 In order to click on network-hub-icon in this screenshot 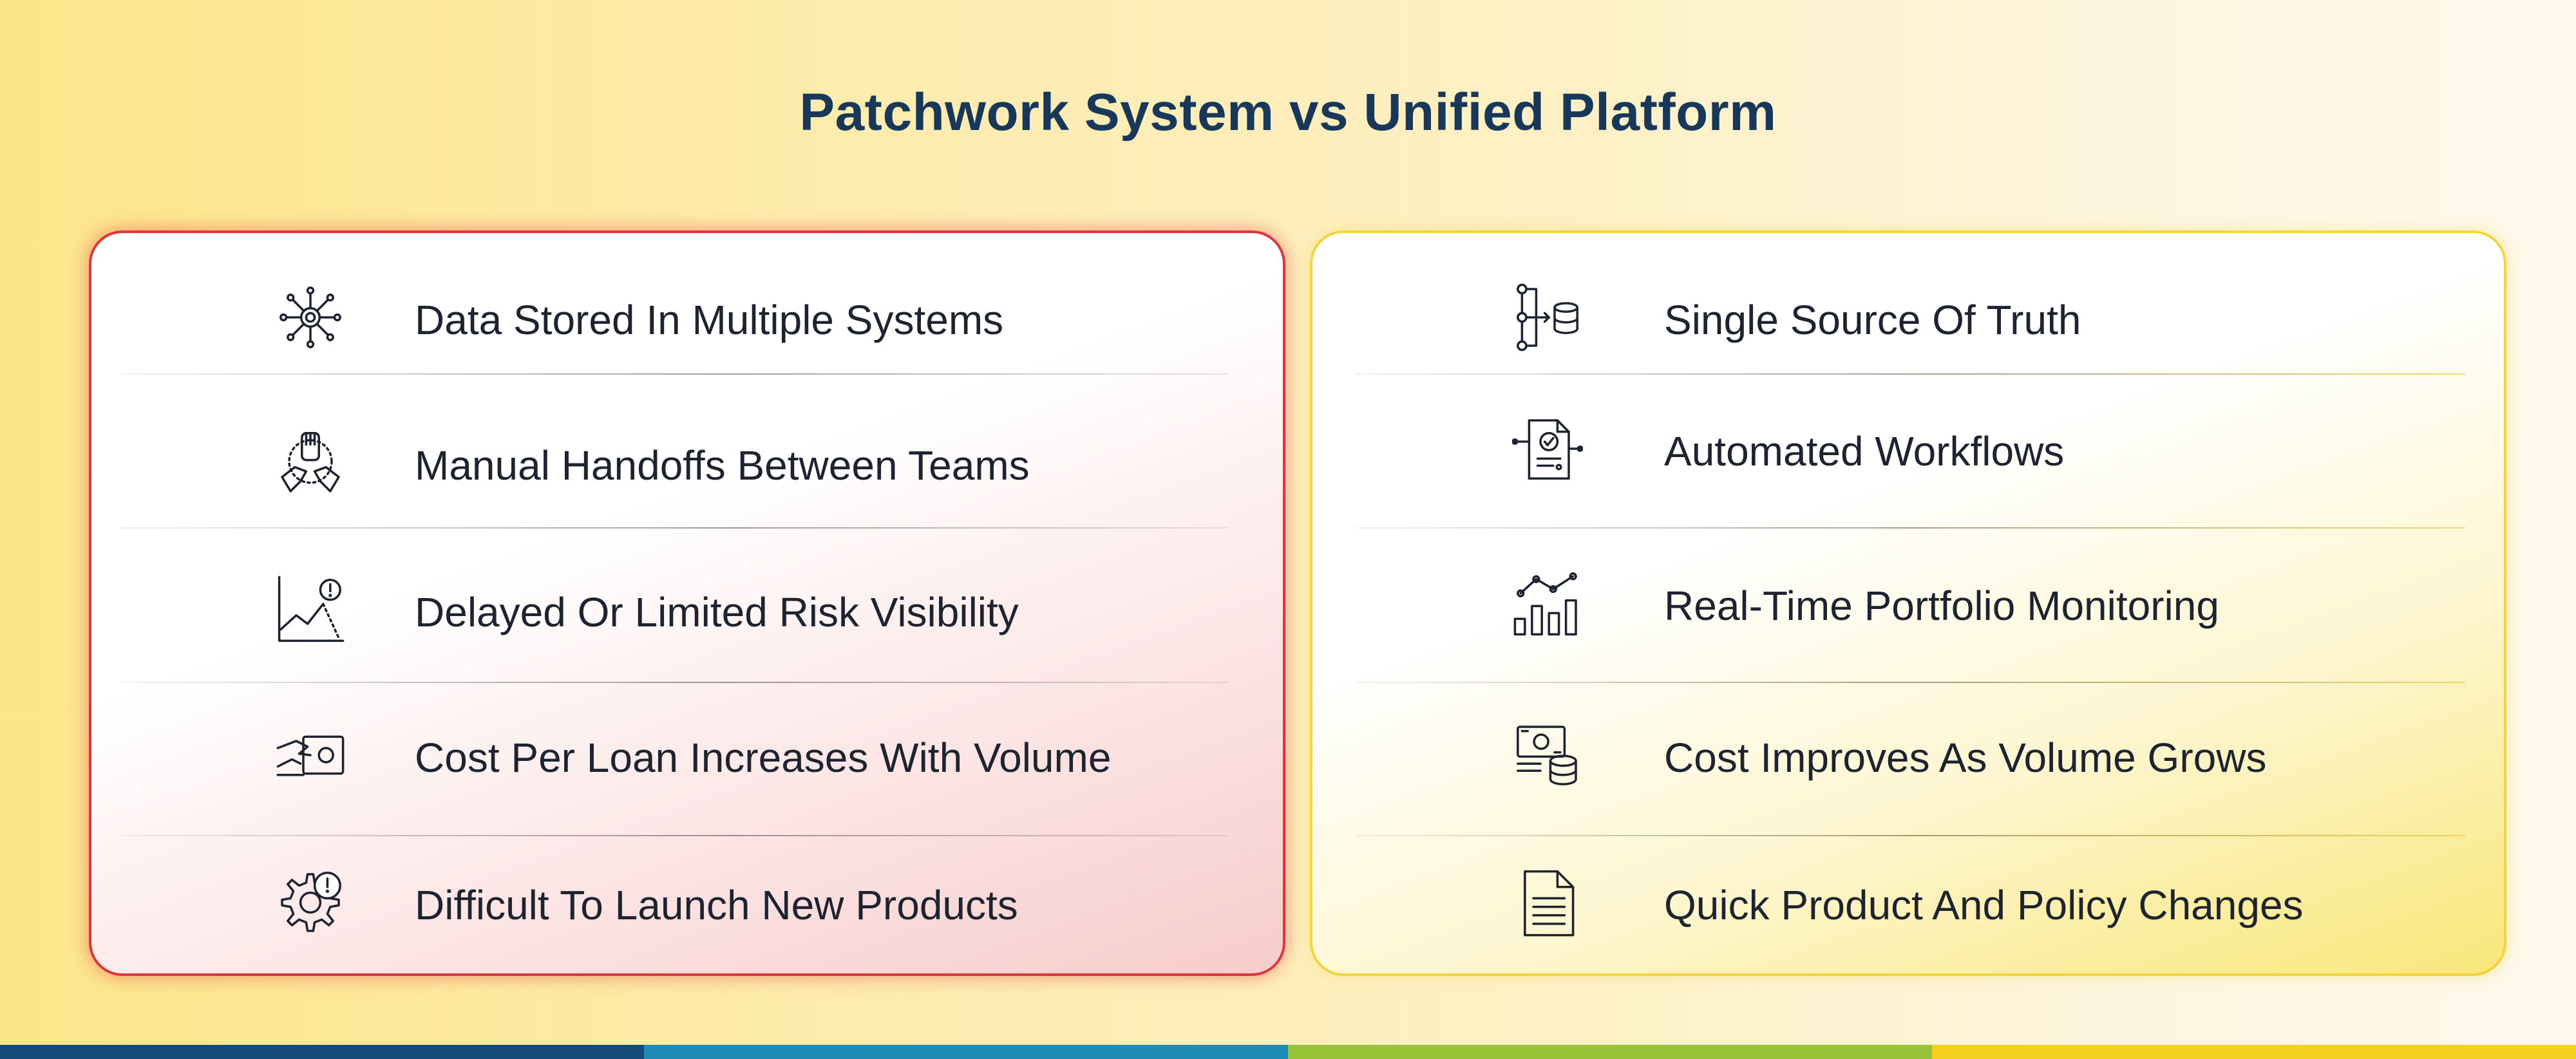, I will do `click(310, 317)`.